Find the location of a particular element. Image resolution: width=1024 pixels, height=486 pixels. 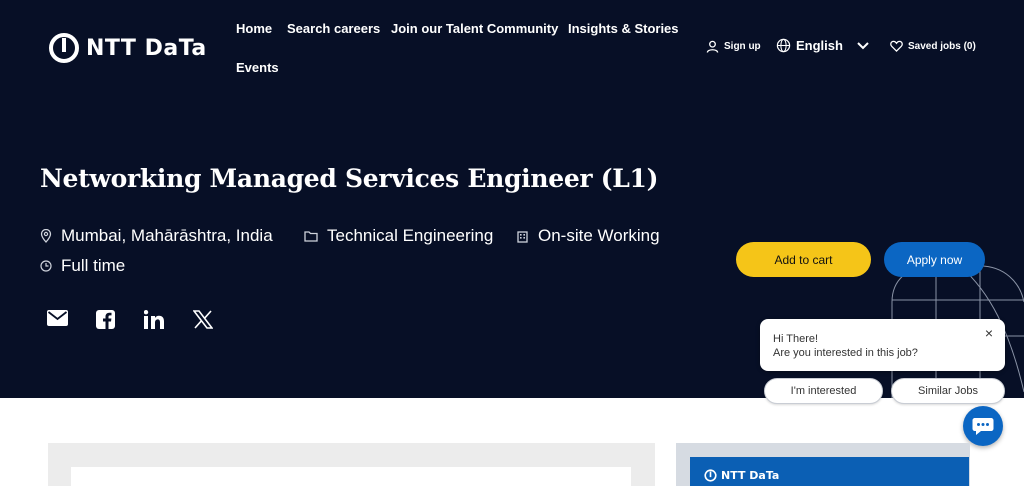

chat-question: Are you interested in this job? is located at coordinates (845, 353).